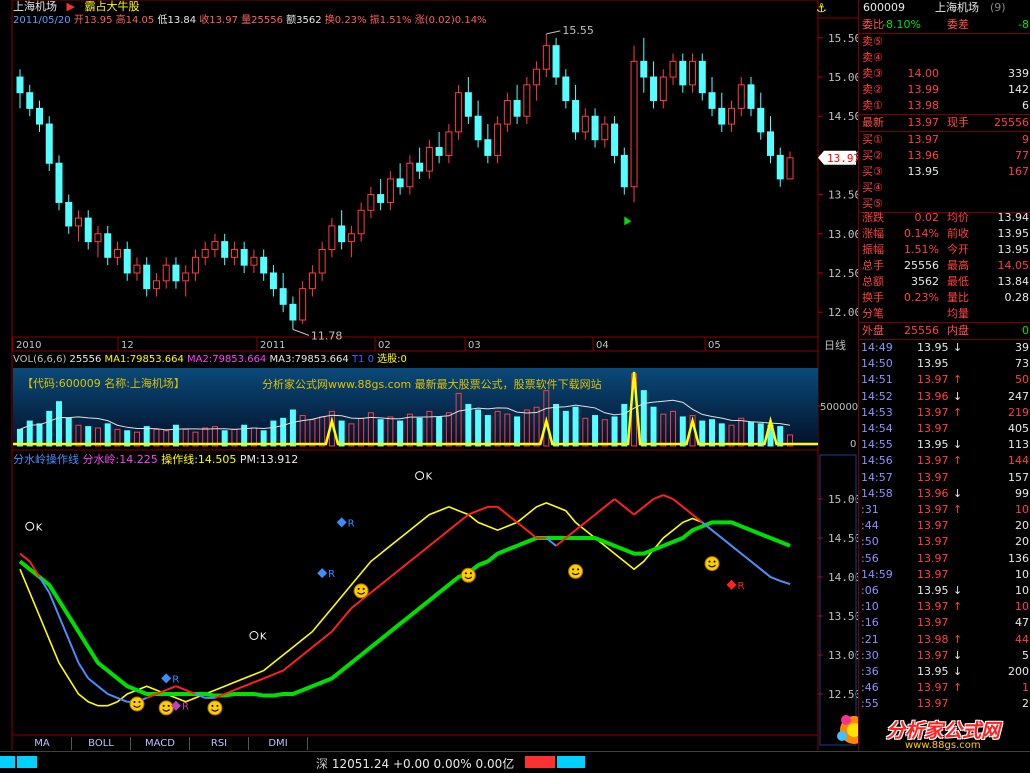  Describe the element at coordinates (958, 233) in the screenshot. I see `stat-label-2: 前收` at that location.